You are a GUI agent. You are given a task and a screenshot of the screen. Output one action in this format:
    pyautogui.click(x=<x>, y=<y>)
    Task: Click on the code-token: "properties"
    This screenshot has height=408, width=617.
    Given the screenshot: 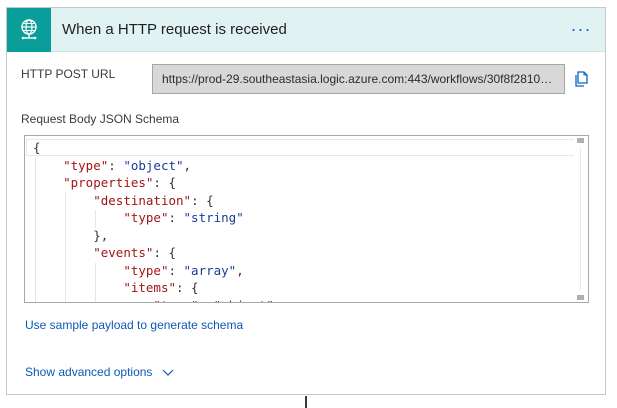 What is the action you would take?
    pyautogui.click(x=108, y=182)
    